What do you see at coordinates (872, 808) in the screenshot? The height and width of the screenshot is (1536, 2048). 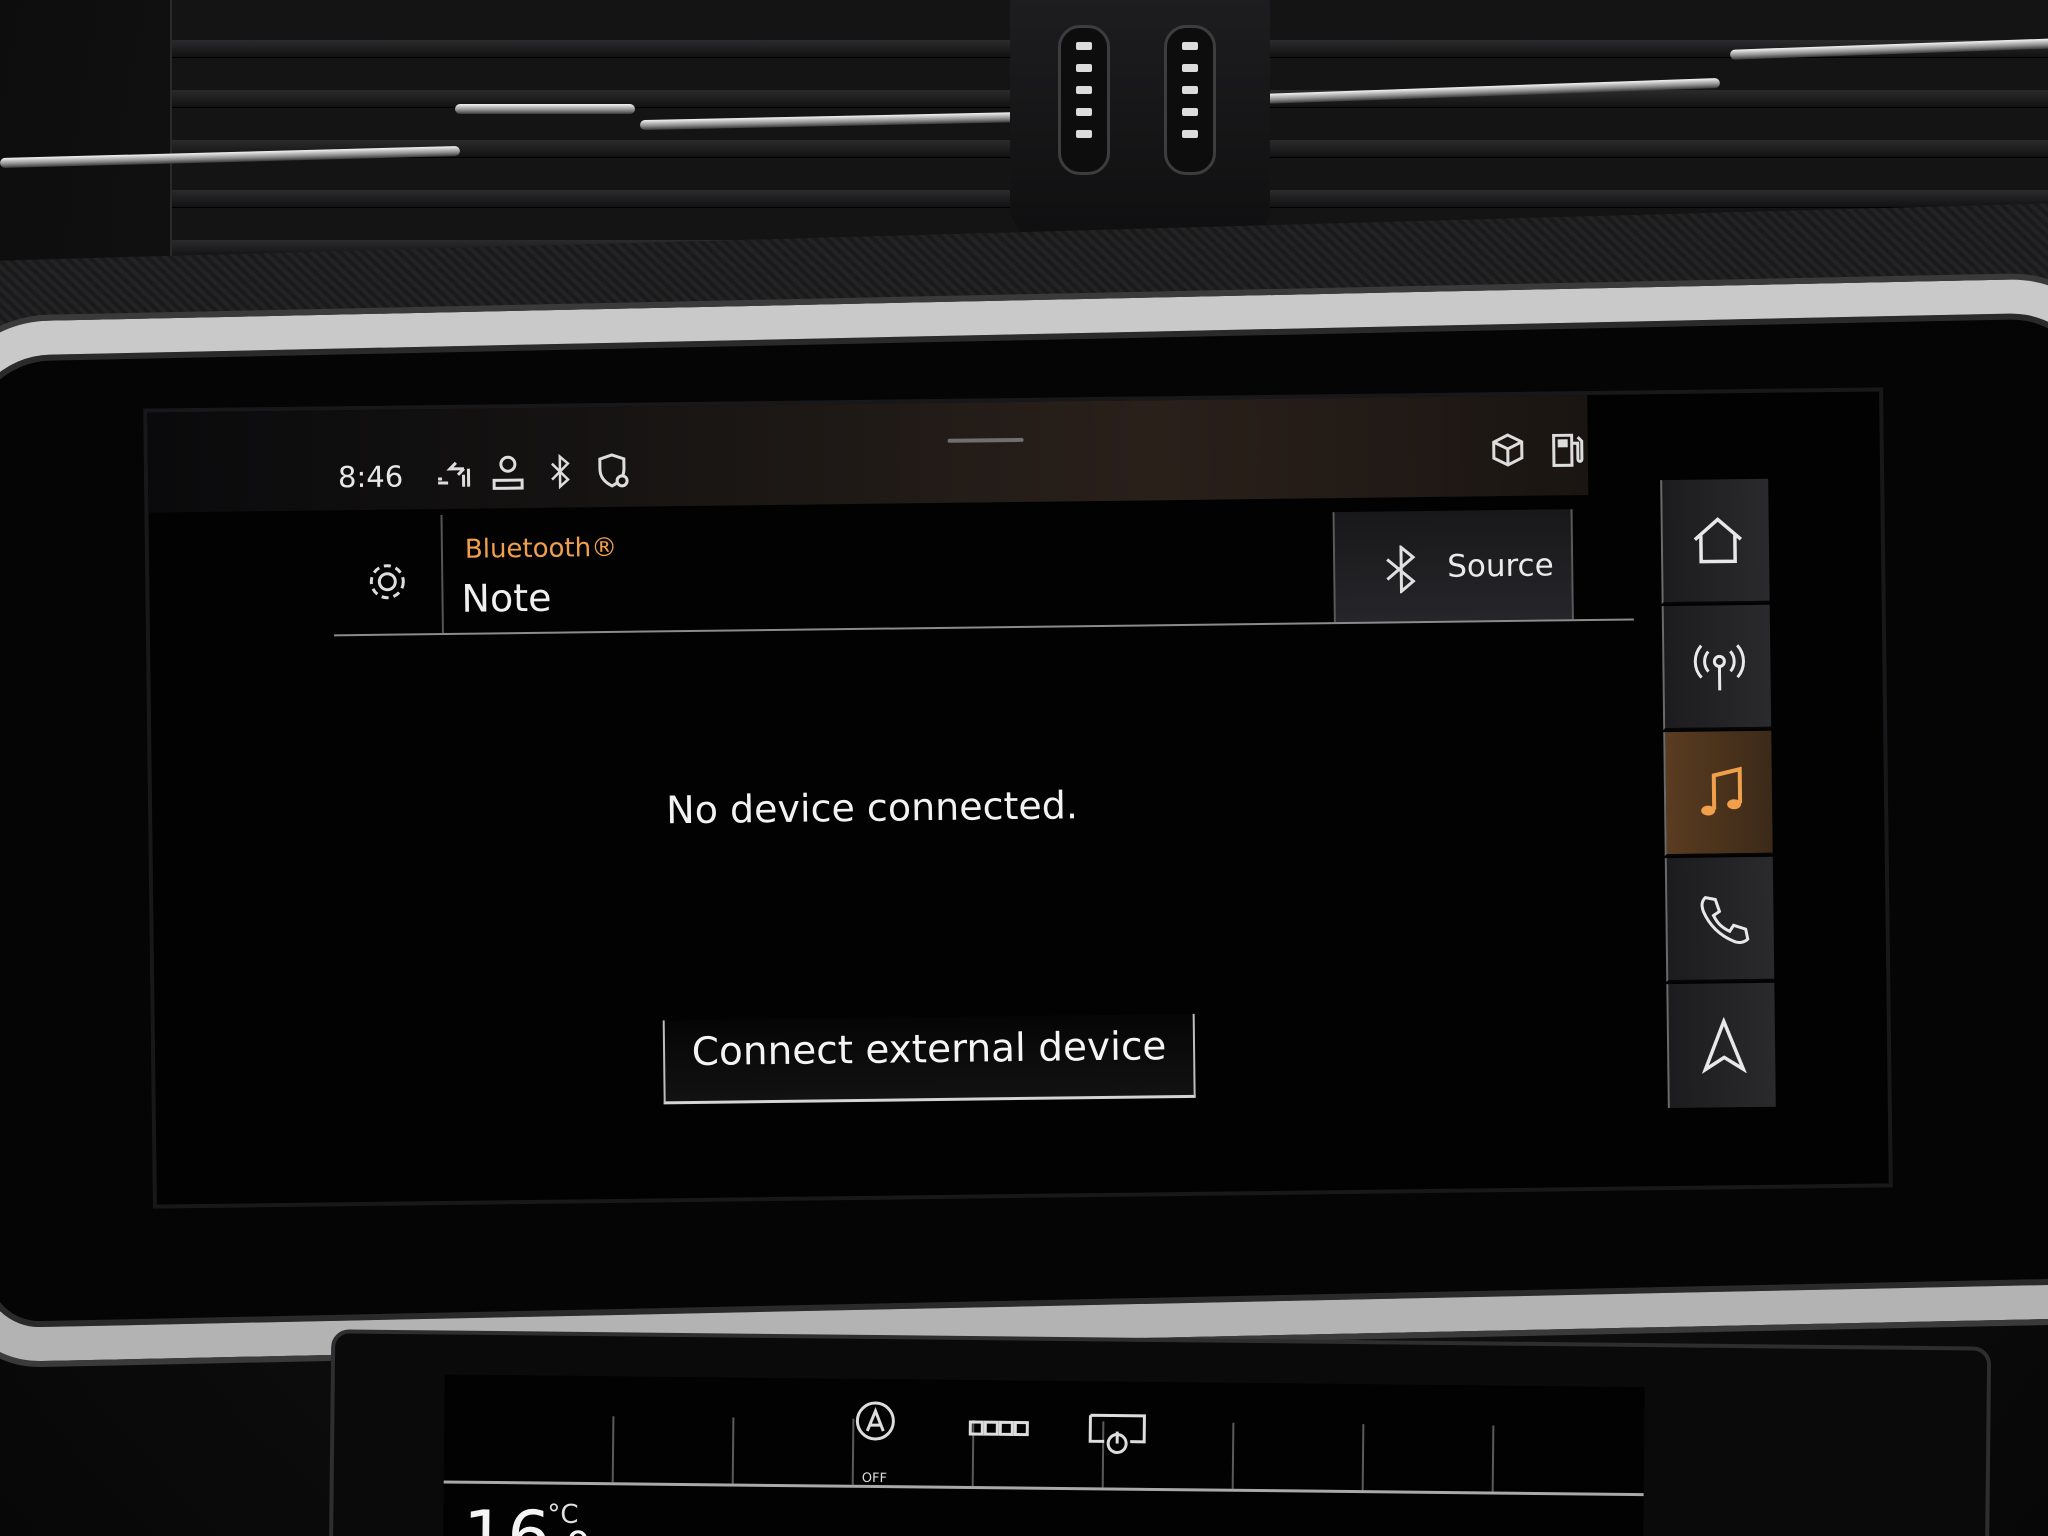 I see `no-device-message: No device connected.` at bounding box center [872, 808].